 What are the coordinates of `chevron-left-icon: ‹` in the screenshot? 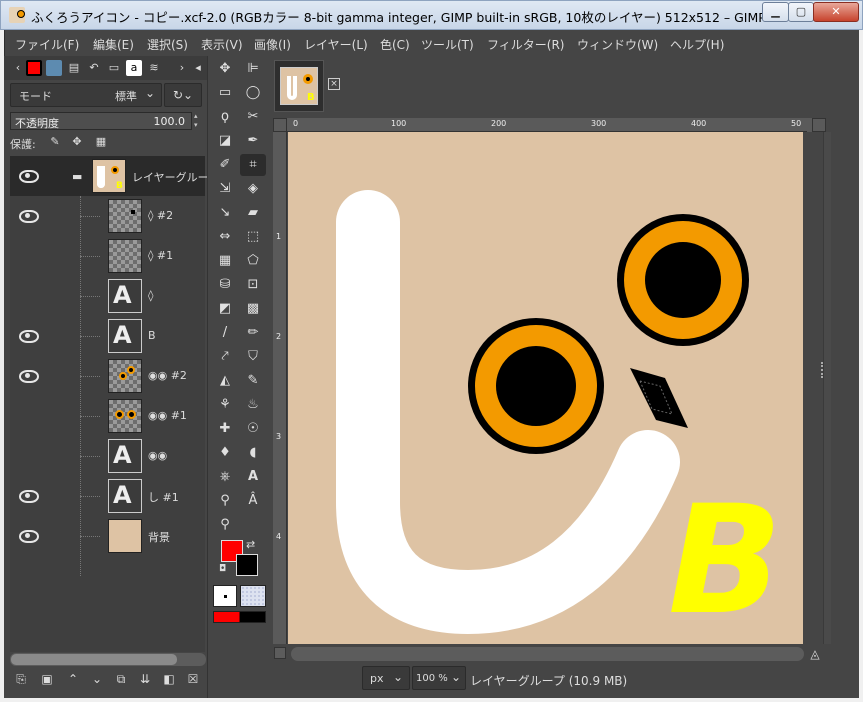 It's located at (18, 68).